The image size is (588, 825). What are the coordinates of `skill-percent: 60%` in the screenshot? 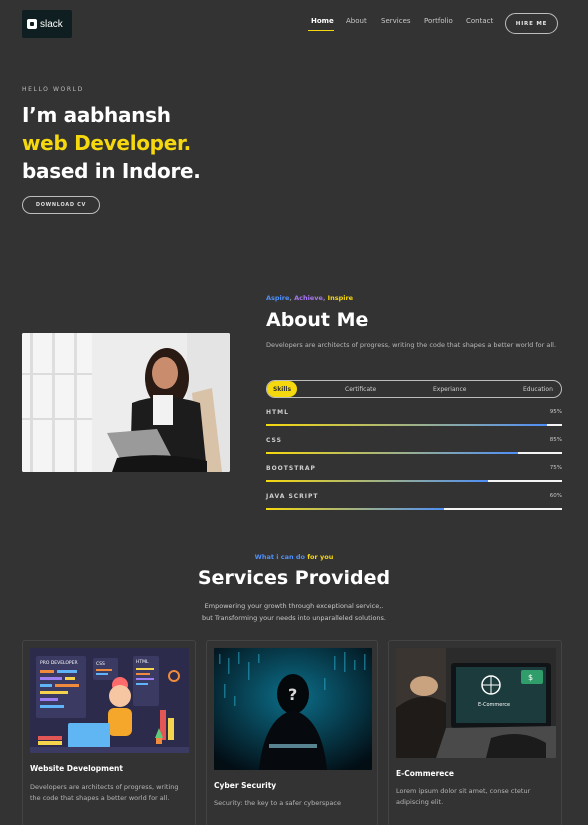 It's located at (555, 496).